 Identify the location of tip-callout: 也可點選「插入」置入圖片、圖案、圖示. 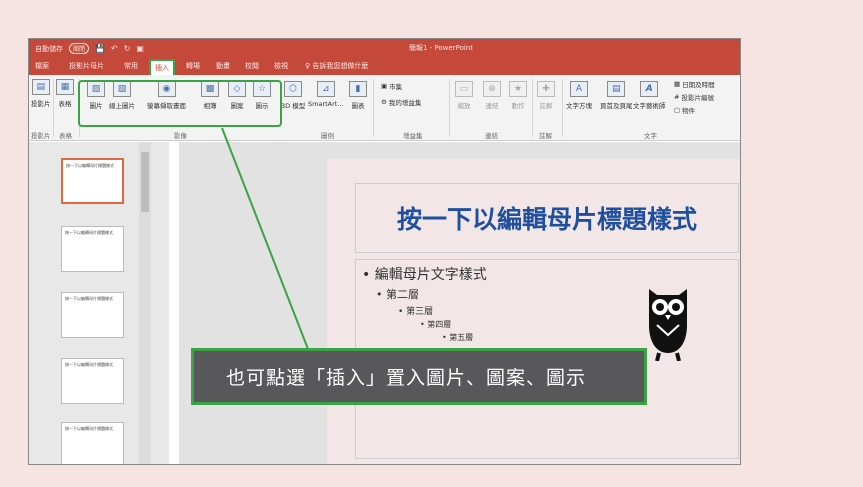
(419, 376).